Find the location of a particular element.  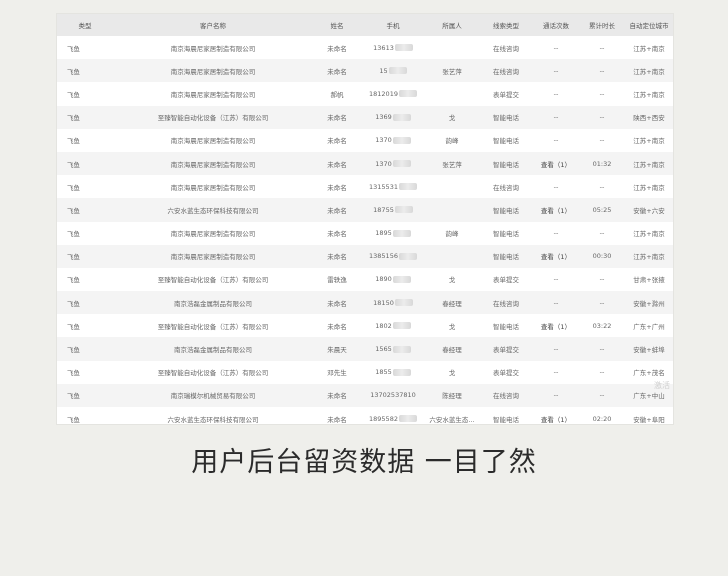

table-header-row: 类型 客户名称 姓名 手机 所属人 线索类型 通话次数 累计时长 自动定位城市 is located at coordinates (365, 25).